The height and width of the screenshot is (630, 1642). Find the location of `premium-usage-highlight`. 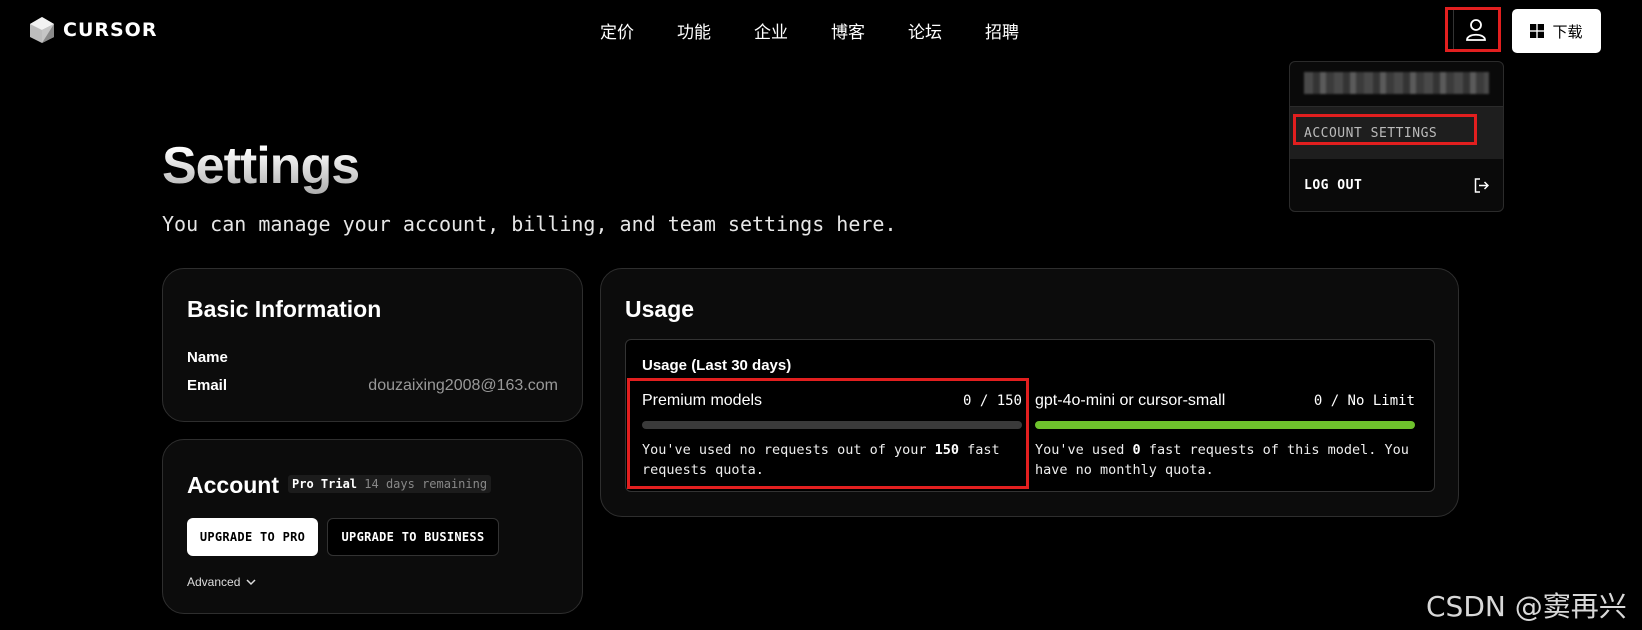

premium-usage-highlight is located at coordinates (828, 433).